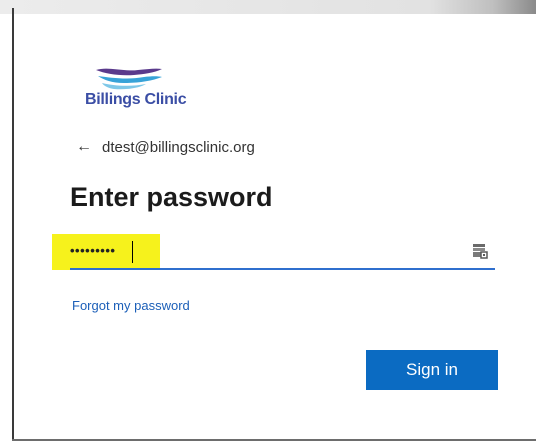  Describe the element at coordinates (129, 79) in the screenshot. I see `logo-wave-icon` at that location.